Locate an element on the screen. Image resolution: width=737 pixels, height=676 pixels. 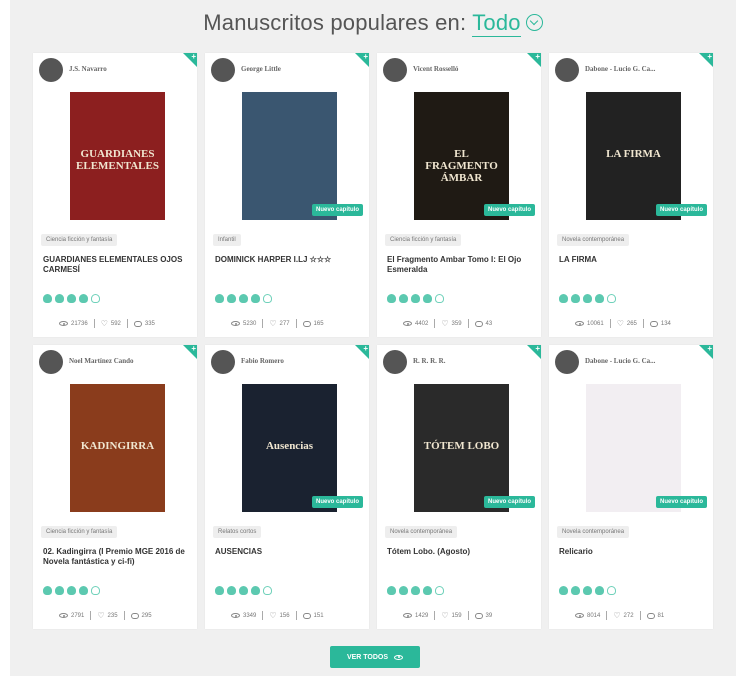
likes-count: 359 is located at coordinates (456, 323).